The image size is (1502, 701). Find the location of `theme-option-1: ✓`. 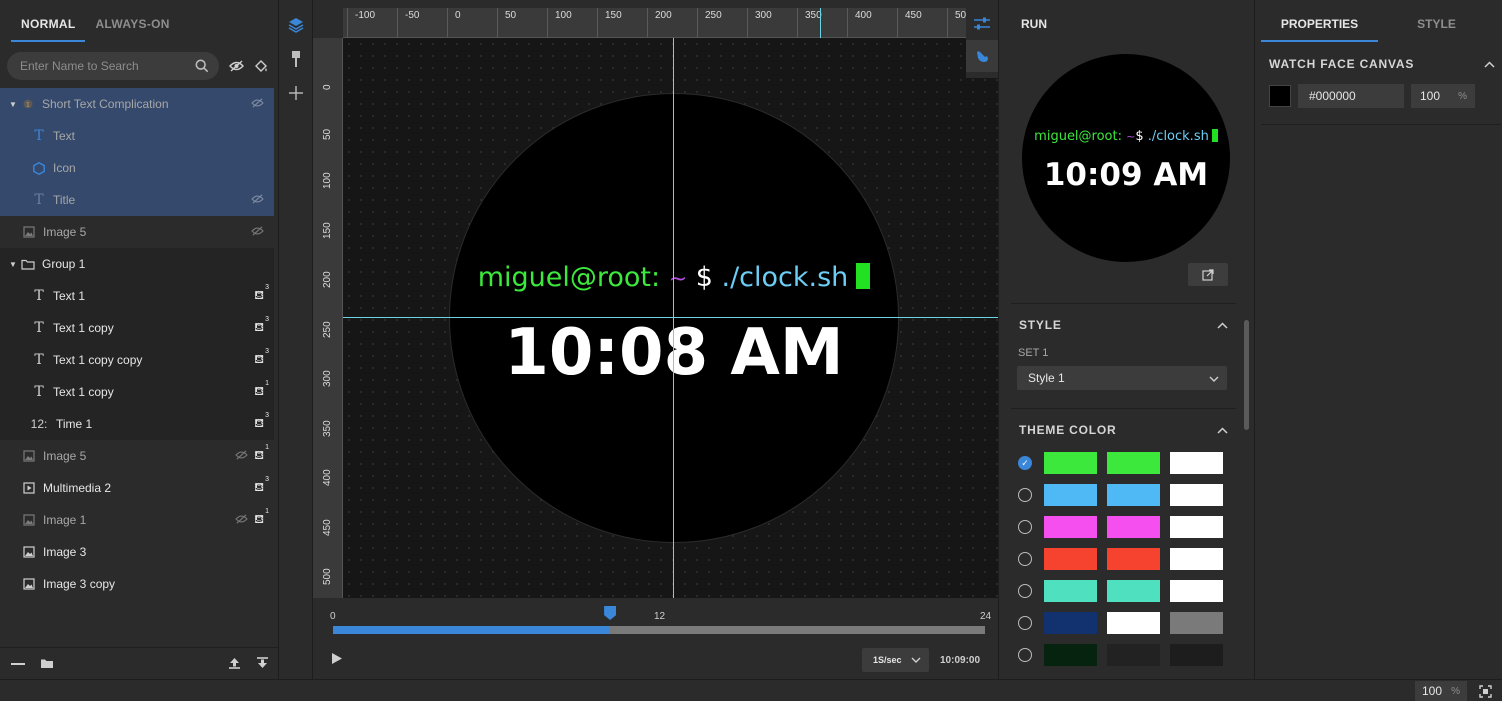

theme-option-1: ✓ is located at coordinates (1125, 463).